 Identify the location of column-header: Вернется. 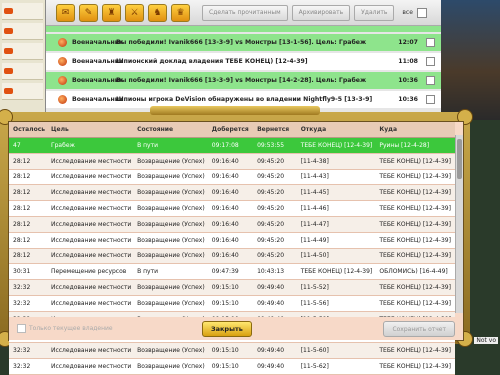
(275, 130).